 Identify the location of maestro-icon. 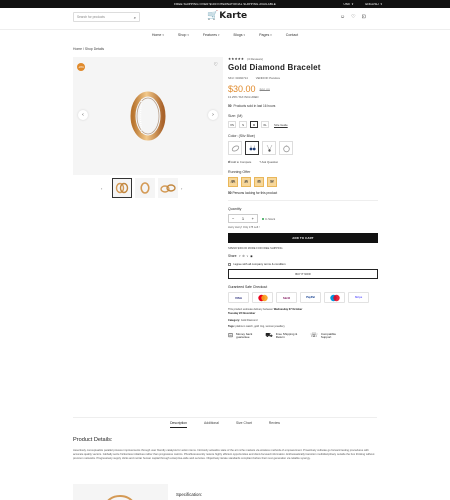
(334, 297).